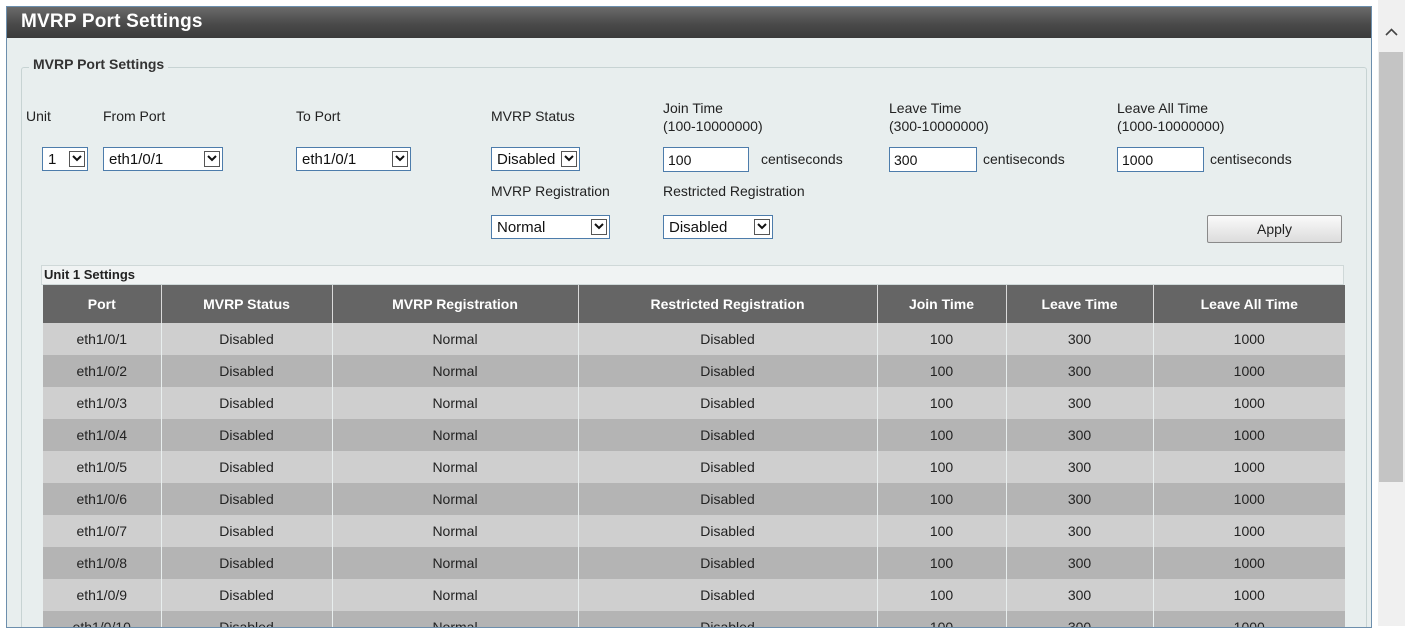  What do you see at coordinates (1163, 108) in the screenshot?
I see `leave-all-time-label: Leave All Time` at bounding box center [1163, 108].